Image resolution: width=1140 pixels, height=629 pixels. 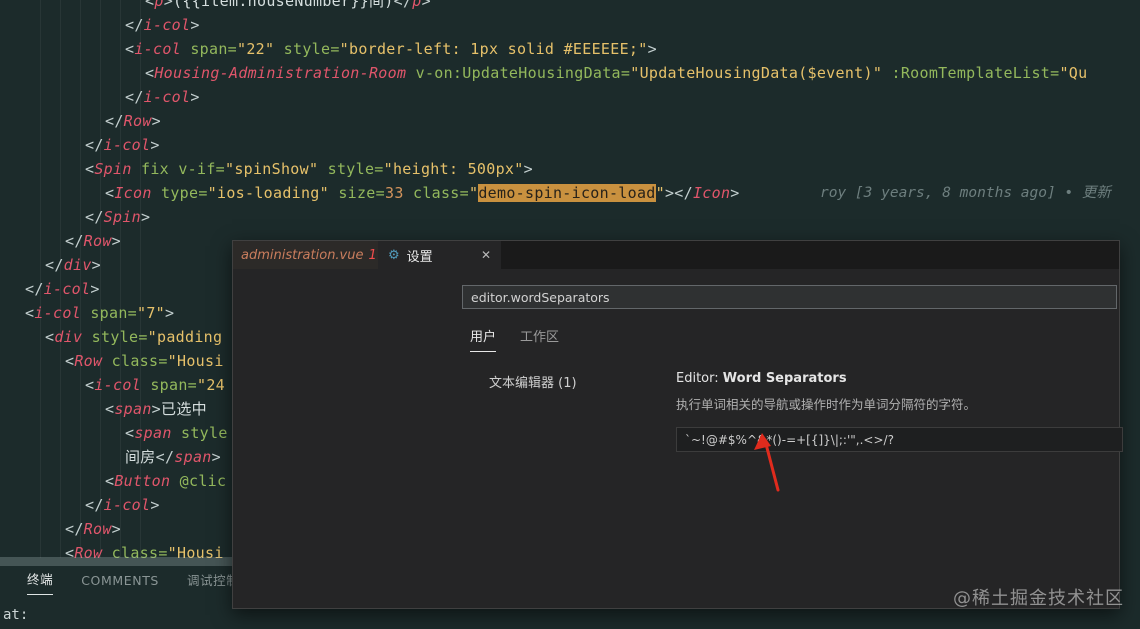 I want to click on word-separators-input, so click(x=899, y=439).